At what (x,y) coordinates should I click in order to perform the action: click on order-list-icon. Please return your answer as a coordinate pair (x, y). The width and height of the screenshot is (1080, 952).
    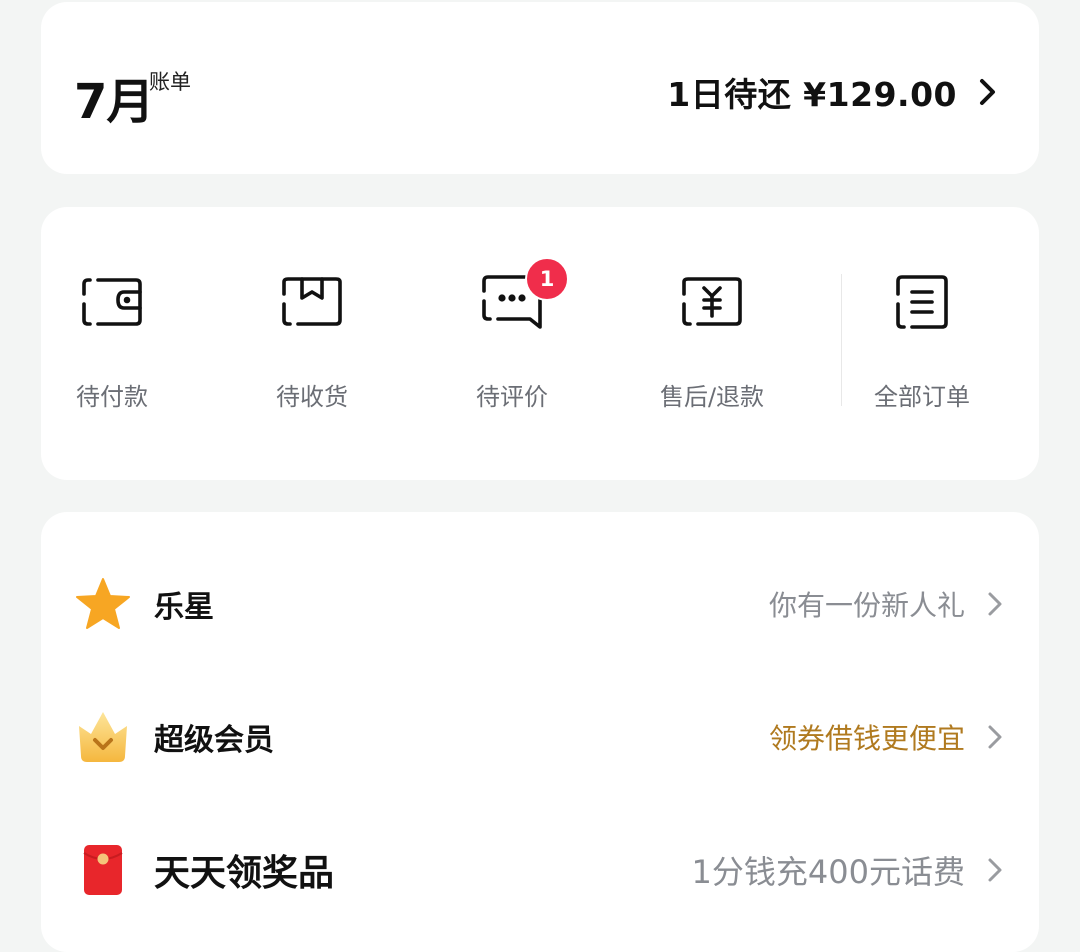
    Looking at the image, I should click on (922, 302).